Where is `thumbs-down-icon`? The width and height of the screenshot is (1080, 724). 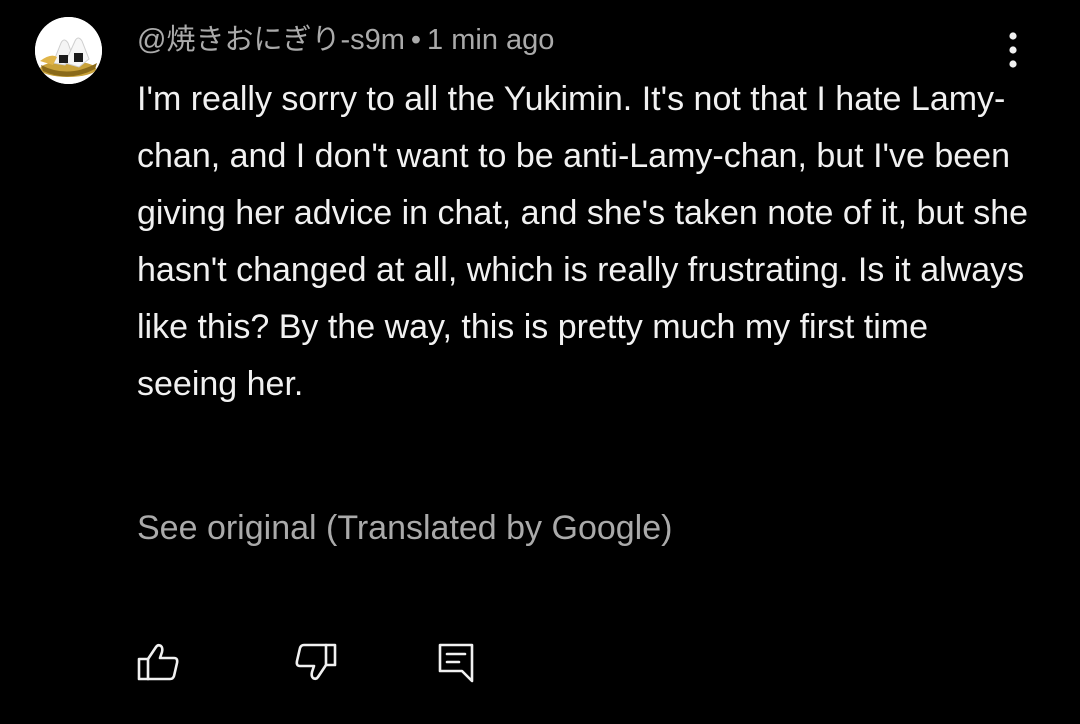
thumbs-down-icon is located at coordinates (316, 662).